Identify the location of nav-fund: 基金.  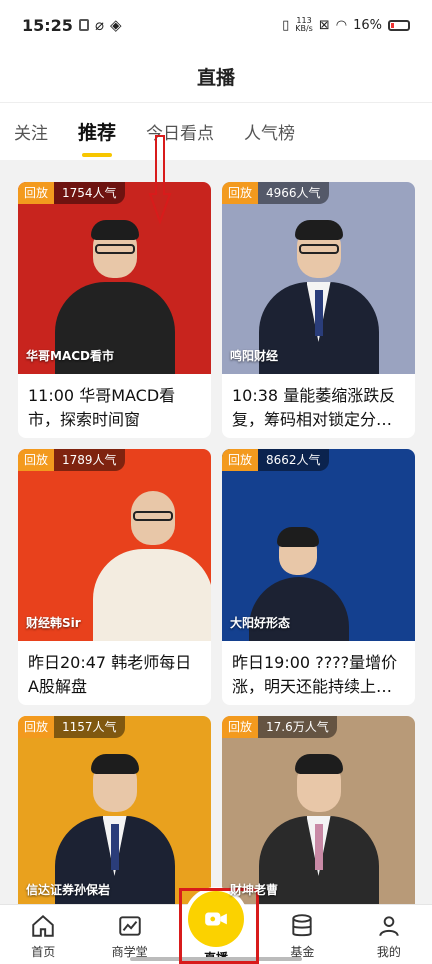
(302, 934).